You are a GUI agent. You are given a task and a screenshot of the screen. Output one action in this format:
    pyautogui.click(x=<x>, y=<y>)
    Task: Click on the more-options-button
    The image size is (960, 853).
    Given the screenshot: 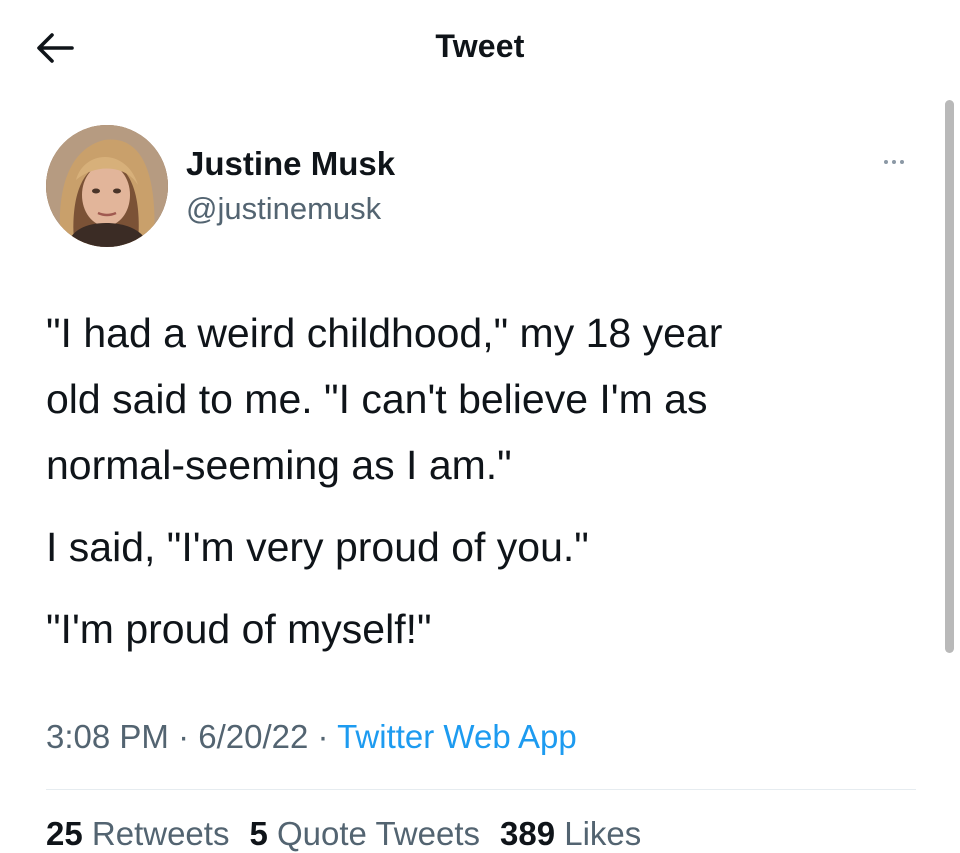 What is the action you would take?
    pyautogui.click(x=894, y=162)
    